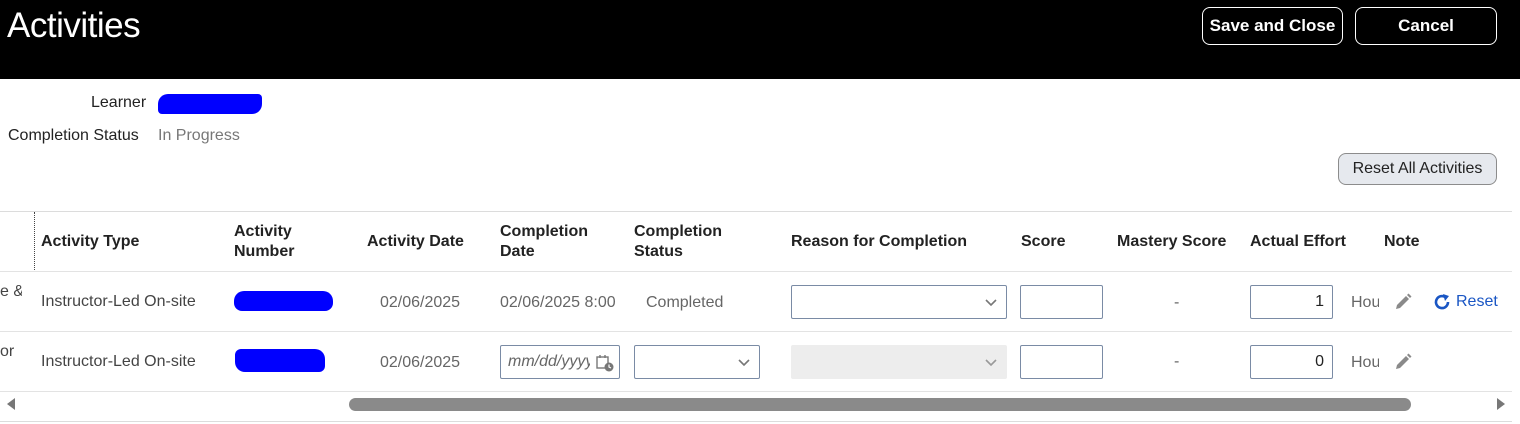 The height and width of the screenshot is (424, 1520). Describe the element at coordinates (11, 291) in the screenshot. I see `row1-truncated-name: e &` at that location.